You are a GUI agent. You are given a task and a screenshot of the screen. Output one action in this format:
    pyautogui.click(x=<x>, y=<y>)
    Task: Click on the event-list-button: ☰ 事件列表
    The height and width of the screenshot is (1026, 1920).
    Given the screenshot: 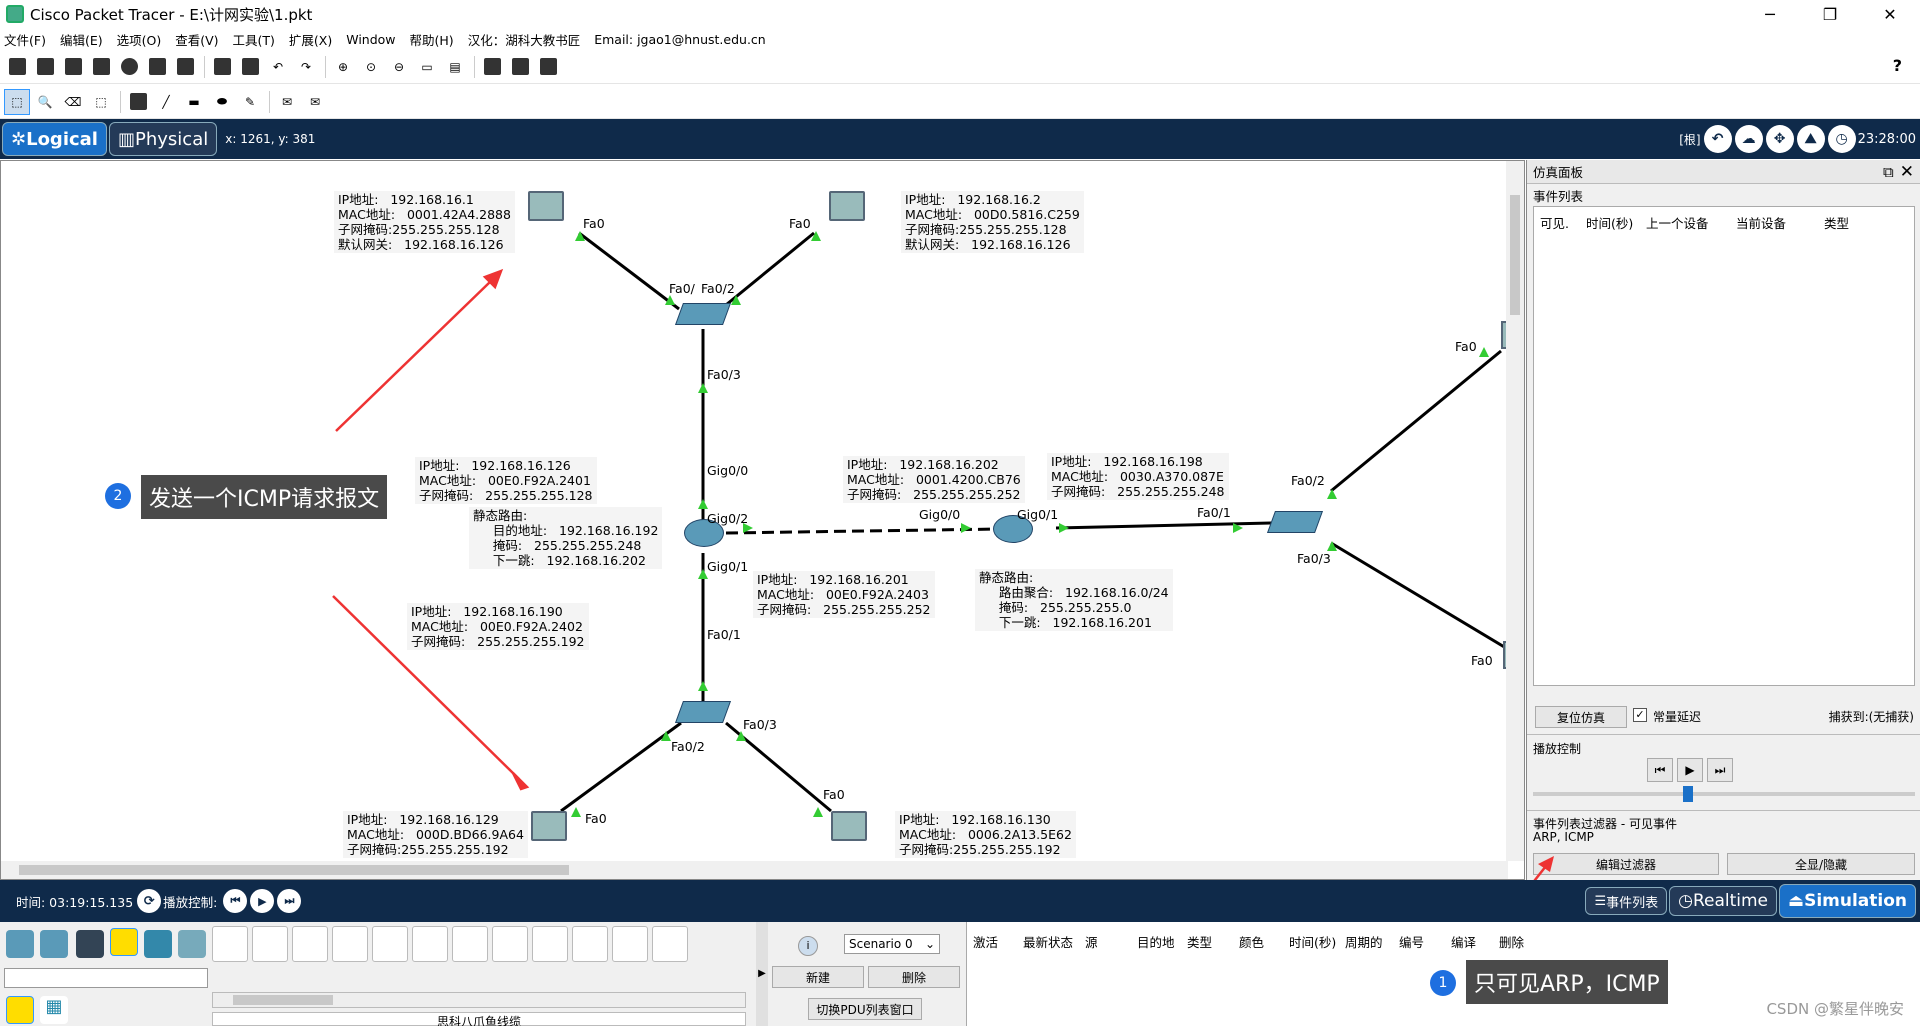 What is the action you would take?
    pyautogui.click(x=1626, y=901)
    